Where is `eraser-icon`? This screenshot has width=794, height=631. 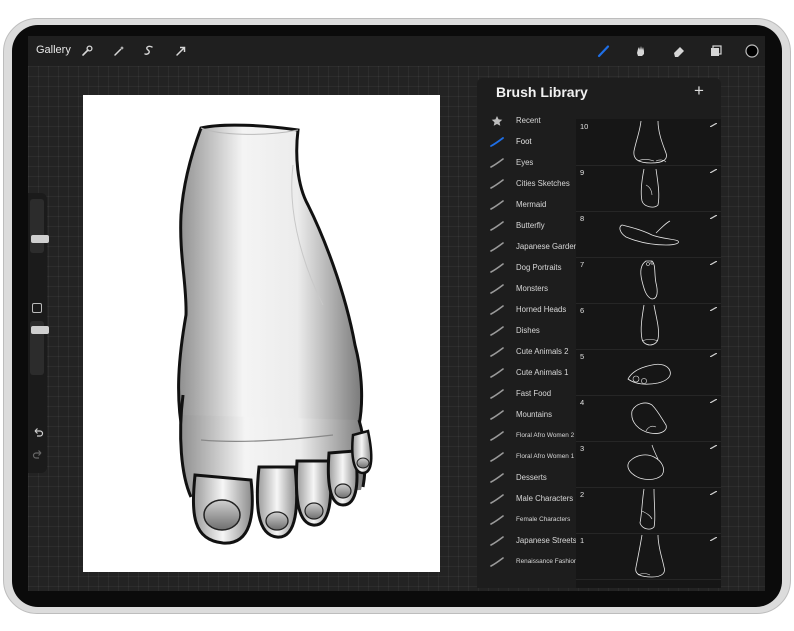 eraser-icon is located at coordinates (679, 51).